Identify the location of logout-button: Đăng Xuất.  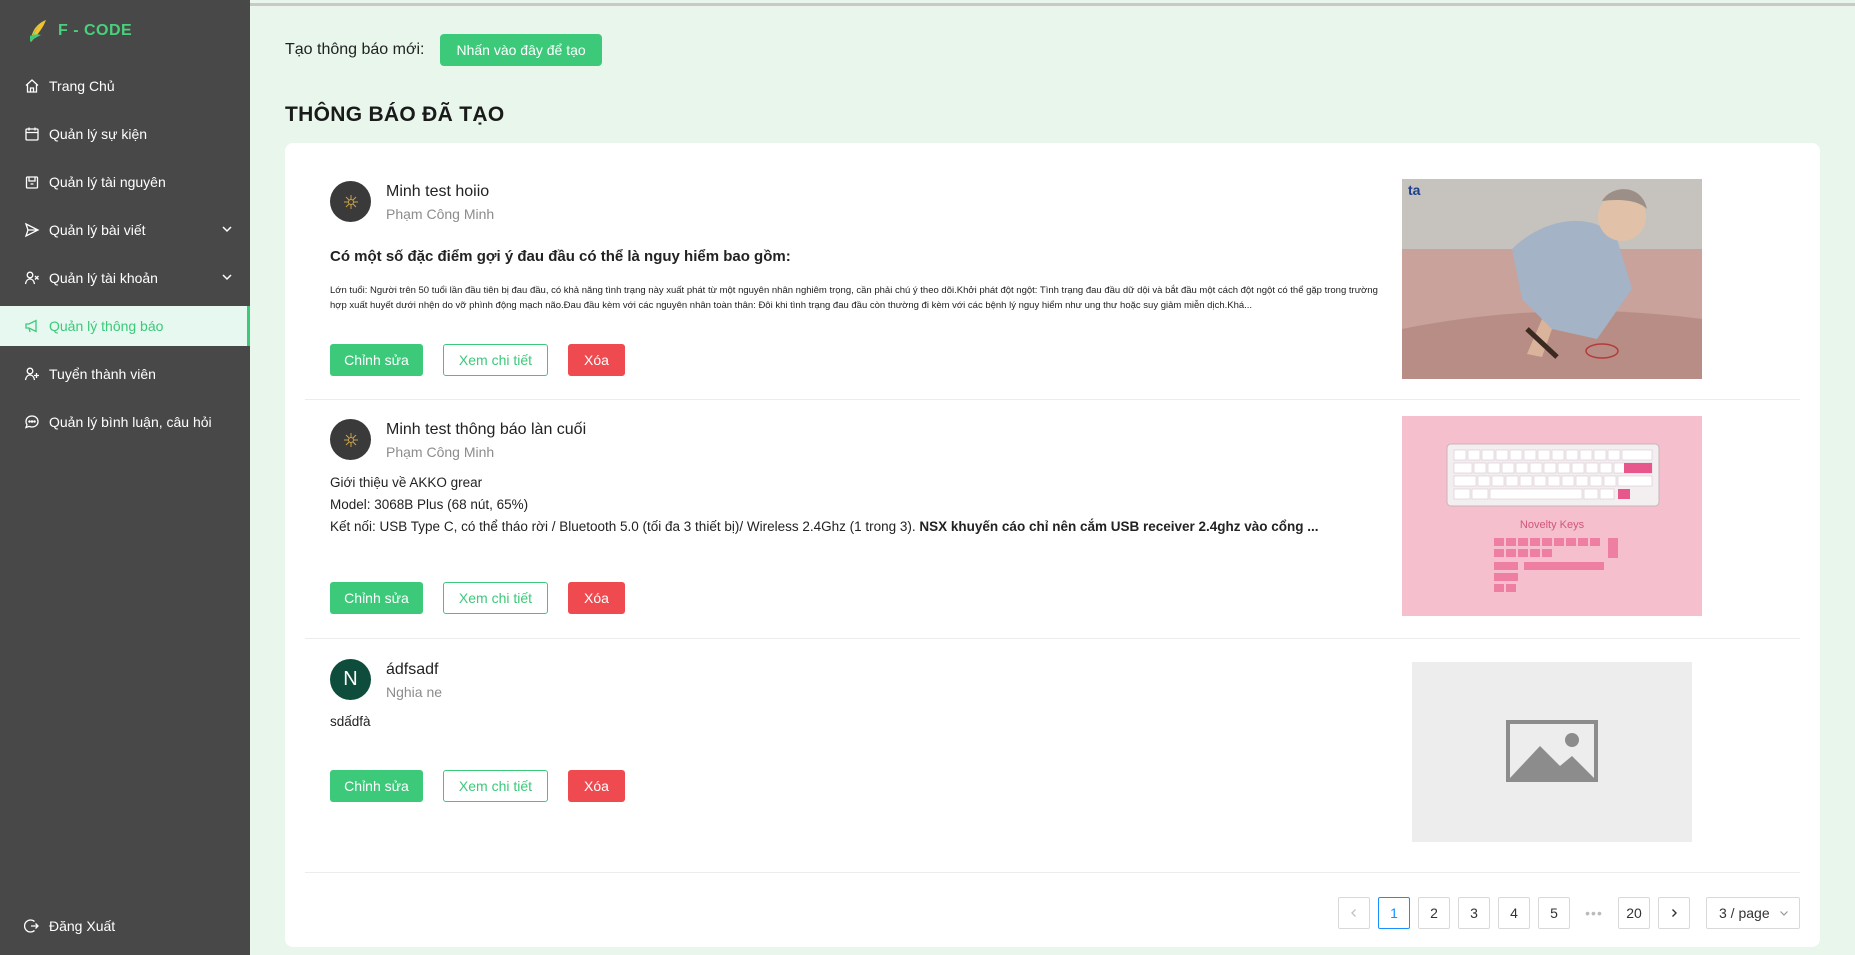
(69, 926).